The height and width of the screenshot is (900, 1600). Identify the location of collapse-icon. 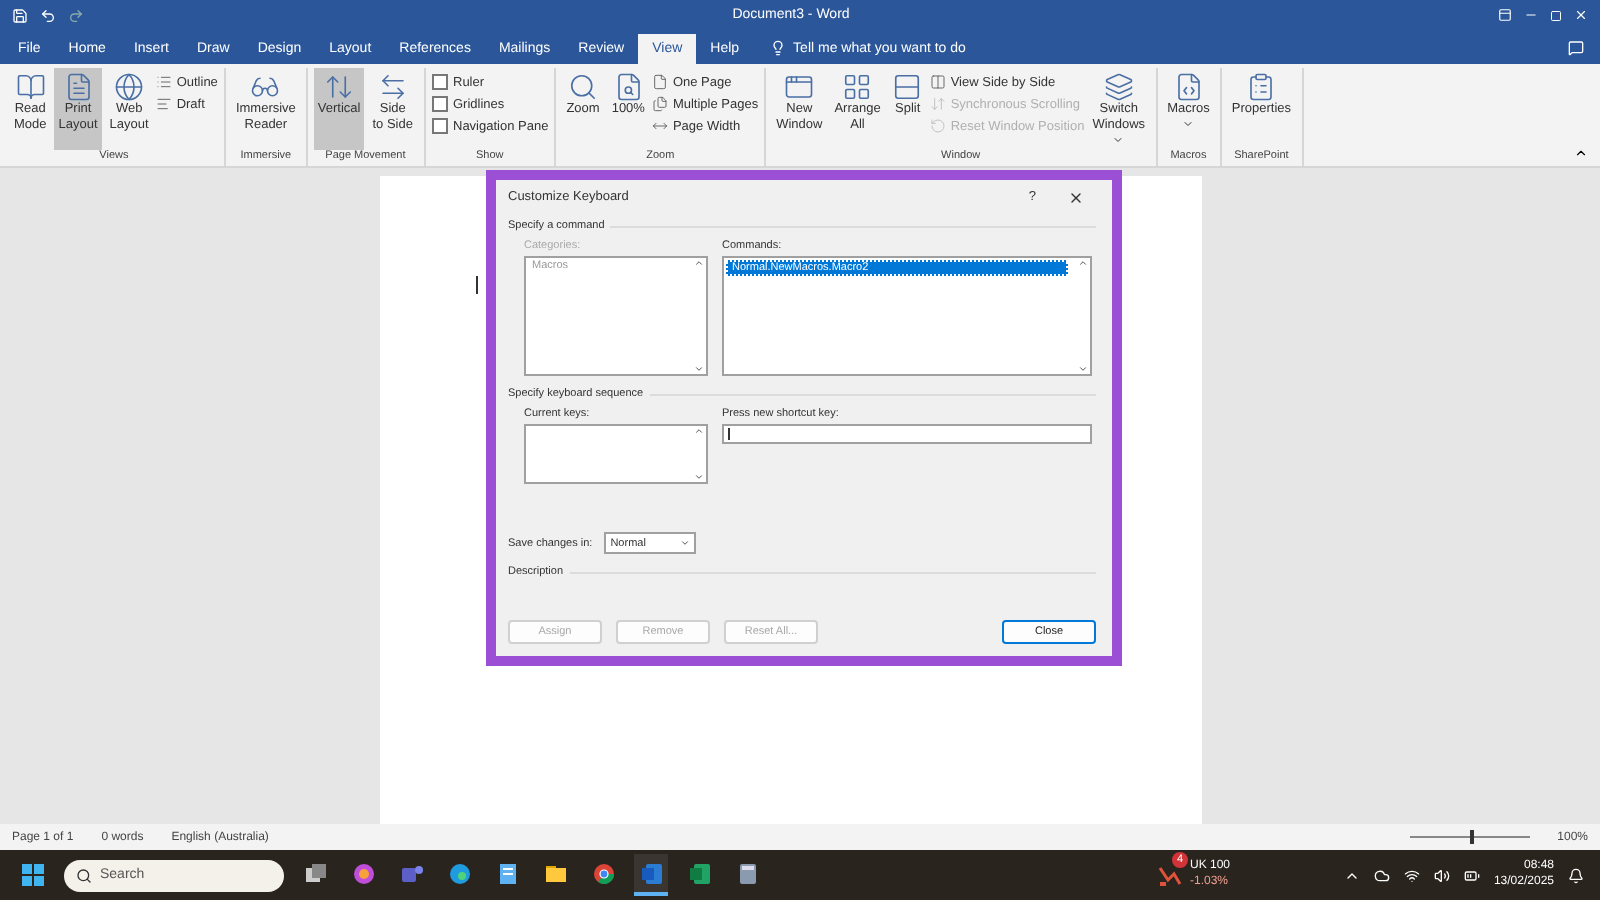
(1581, 153).